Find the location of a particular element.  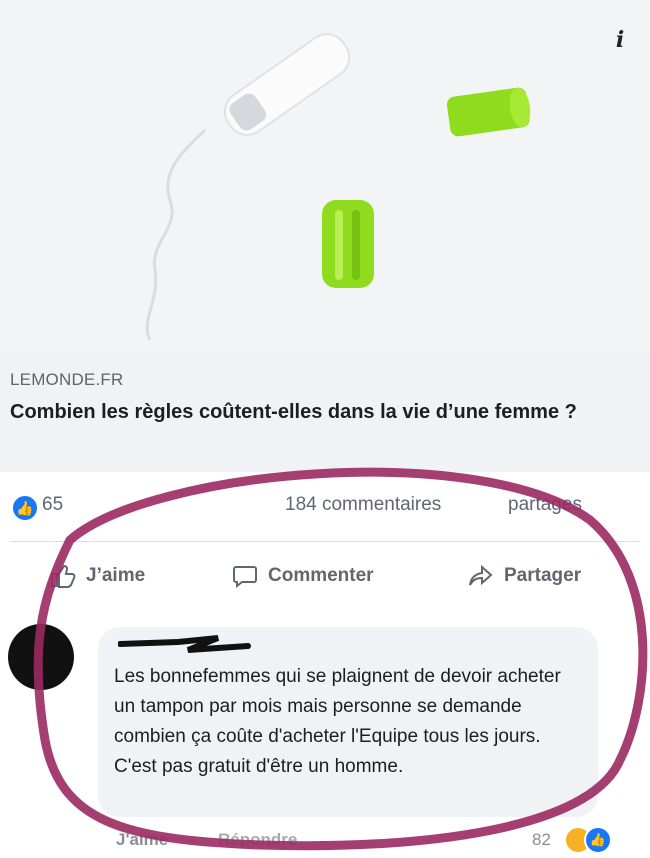

comment-button: Commenter is located at coordinates (303, 576).